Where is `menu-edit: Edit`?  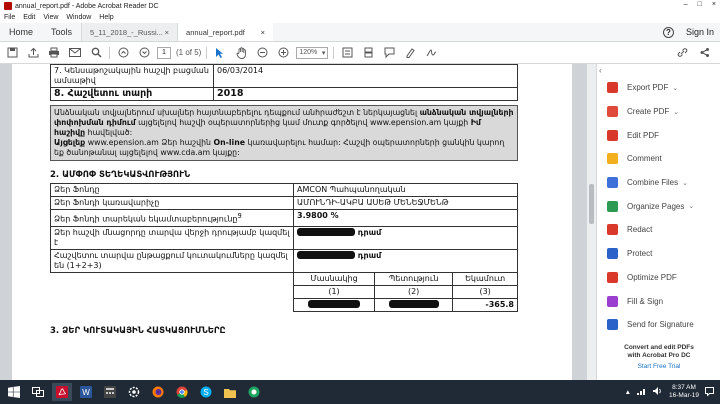 menu-edit: Edit is located at coordinates (29, 17).